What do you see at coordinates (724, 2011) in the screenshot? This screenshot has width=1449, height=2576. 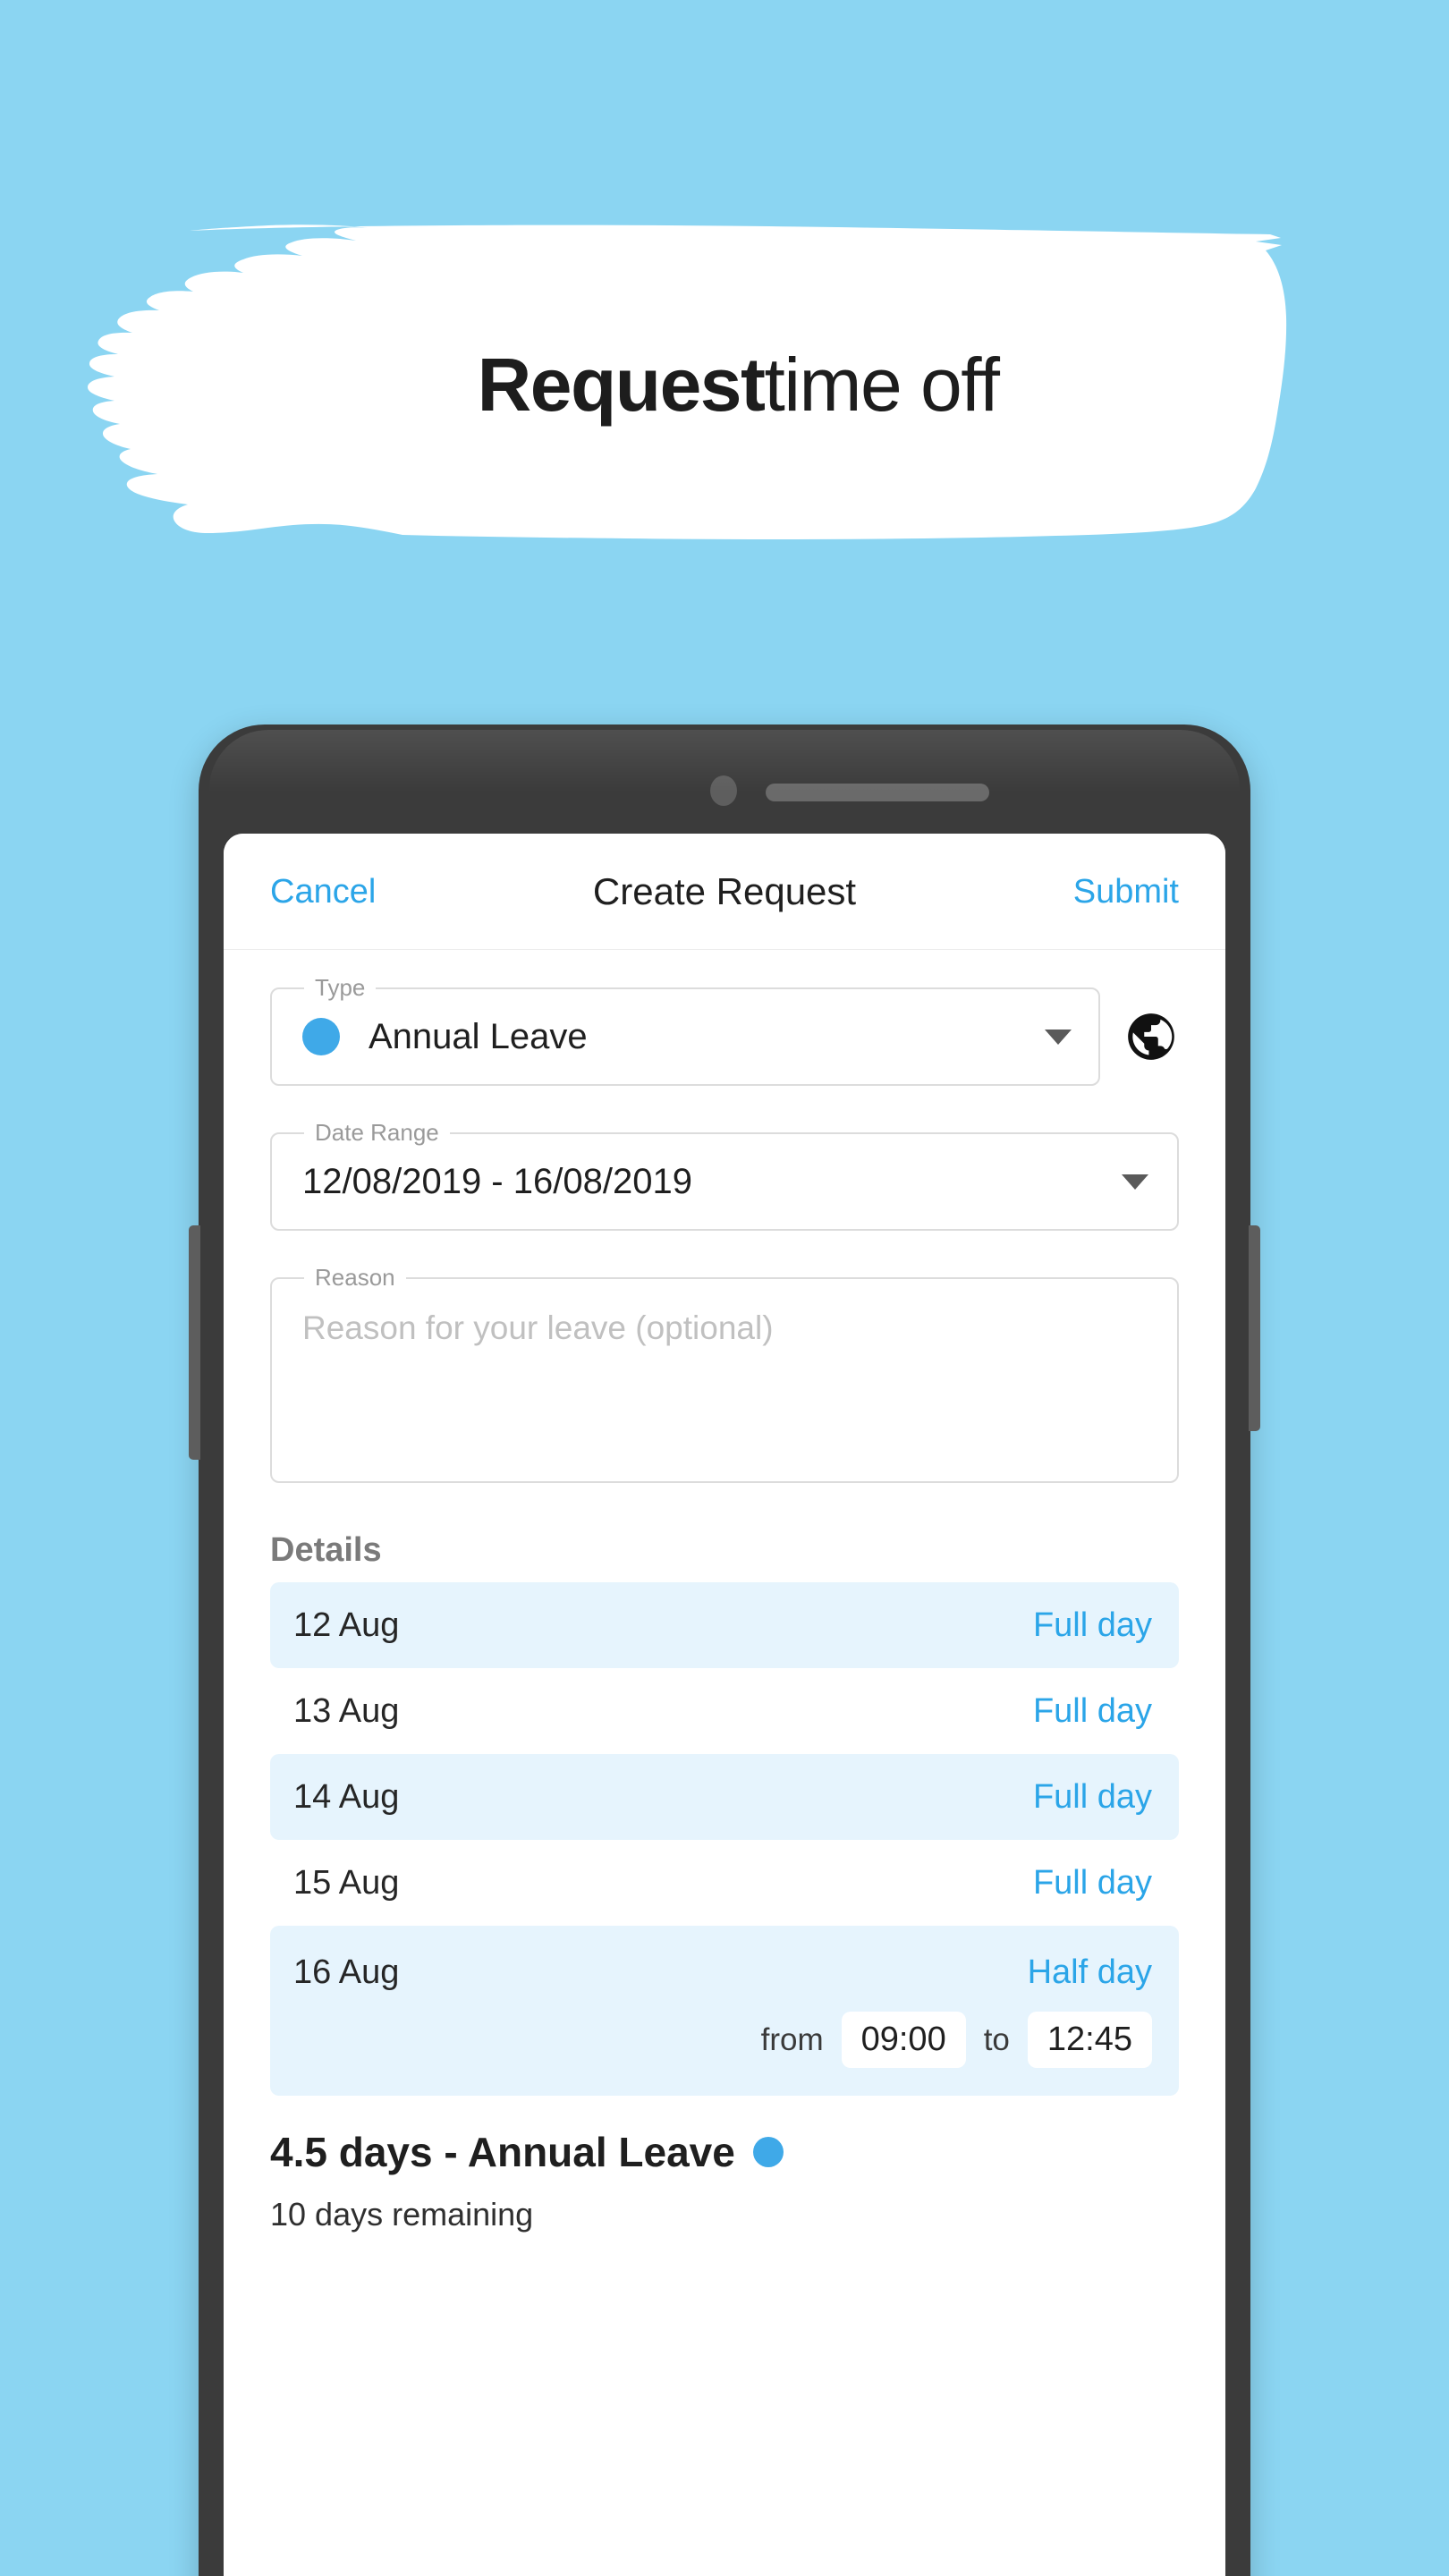 I see `table-row-half-day: 16 Aug Half day from 09:00 to 12:45` at bounding box center [724, 2011].